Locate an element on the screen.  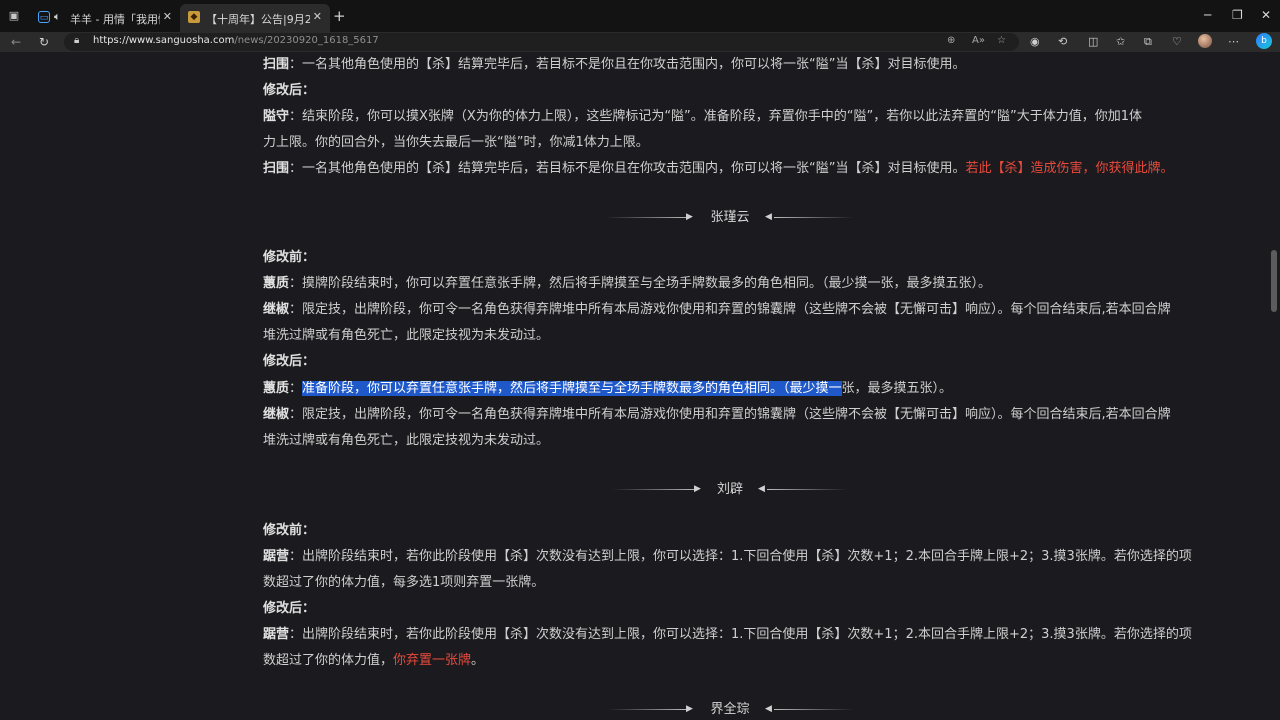
section-title: 张瑾云 is located at coordinates (730, 217).